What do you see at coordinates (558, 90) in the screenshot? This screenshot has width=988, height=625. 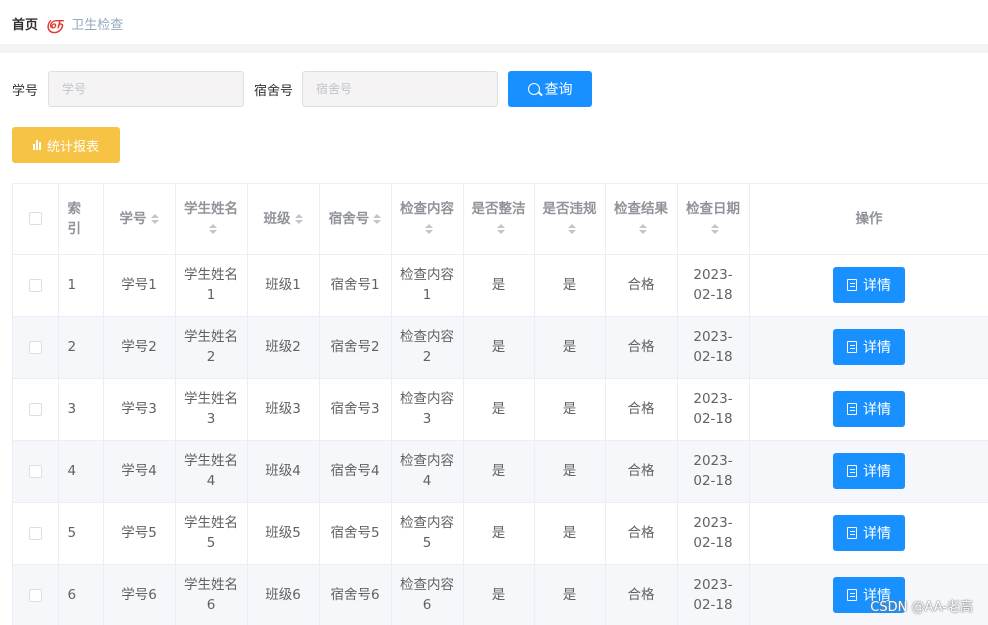 I see `query-button-label: 查询` at bounding box center [558, 90].